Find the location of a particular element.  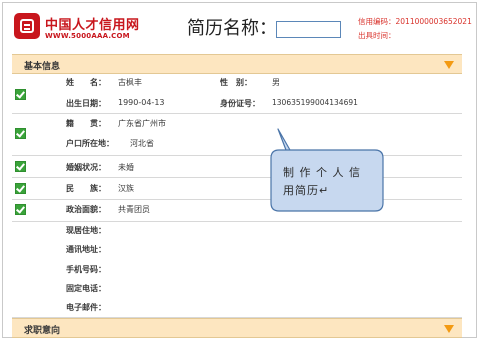

site-name: 中国人才信用网 is located at coordinates (92, 23).